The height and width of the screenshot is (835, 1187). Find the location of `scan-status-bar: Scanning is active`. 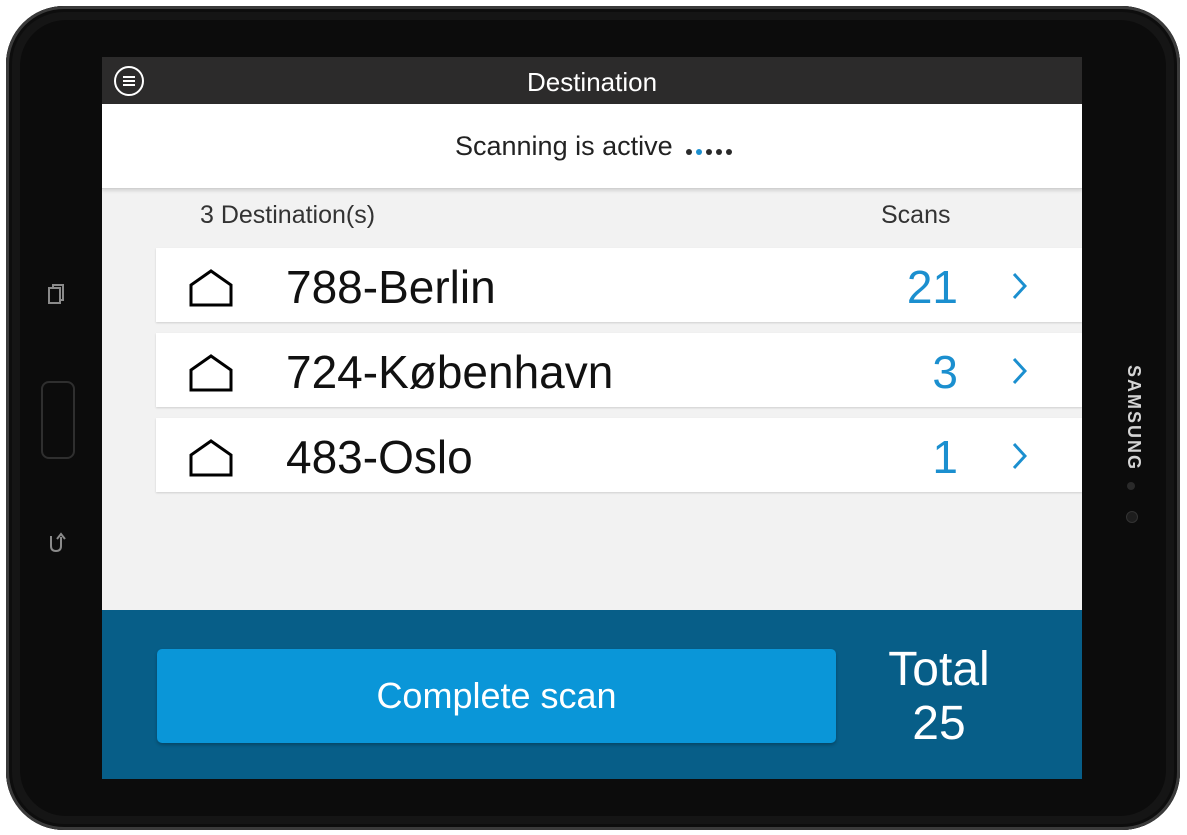

scan-status-bar: Scanning is active is located at coordinates (592, 146).